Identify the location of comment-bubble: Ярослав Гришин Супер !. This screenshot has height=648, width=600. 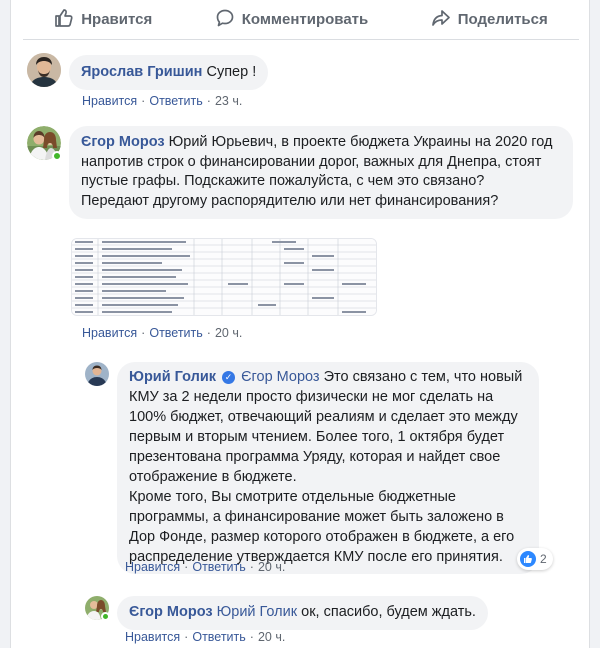
(169, 72).